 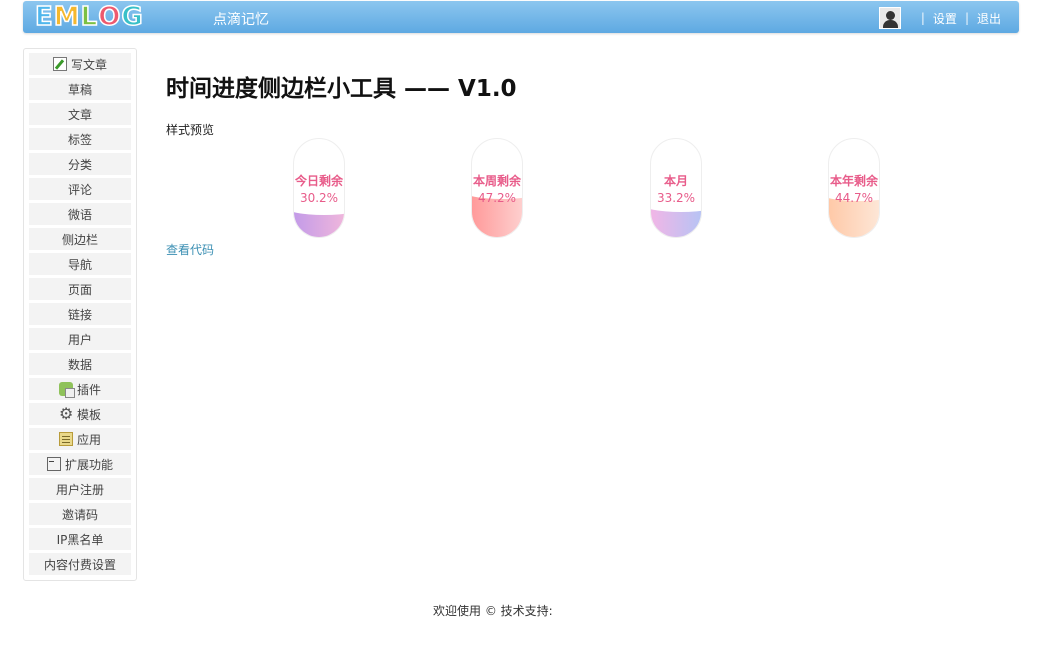 What do you see at coordinates (675, 181) in the screenshot?
I see `progress-label: 本月` at bounding box center [675, 181].